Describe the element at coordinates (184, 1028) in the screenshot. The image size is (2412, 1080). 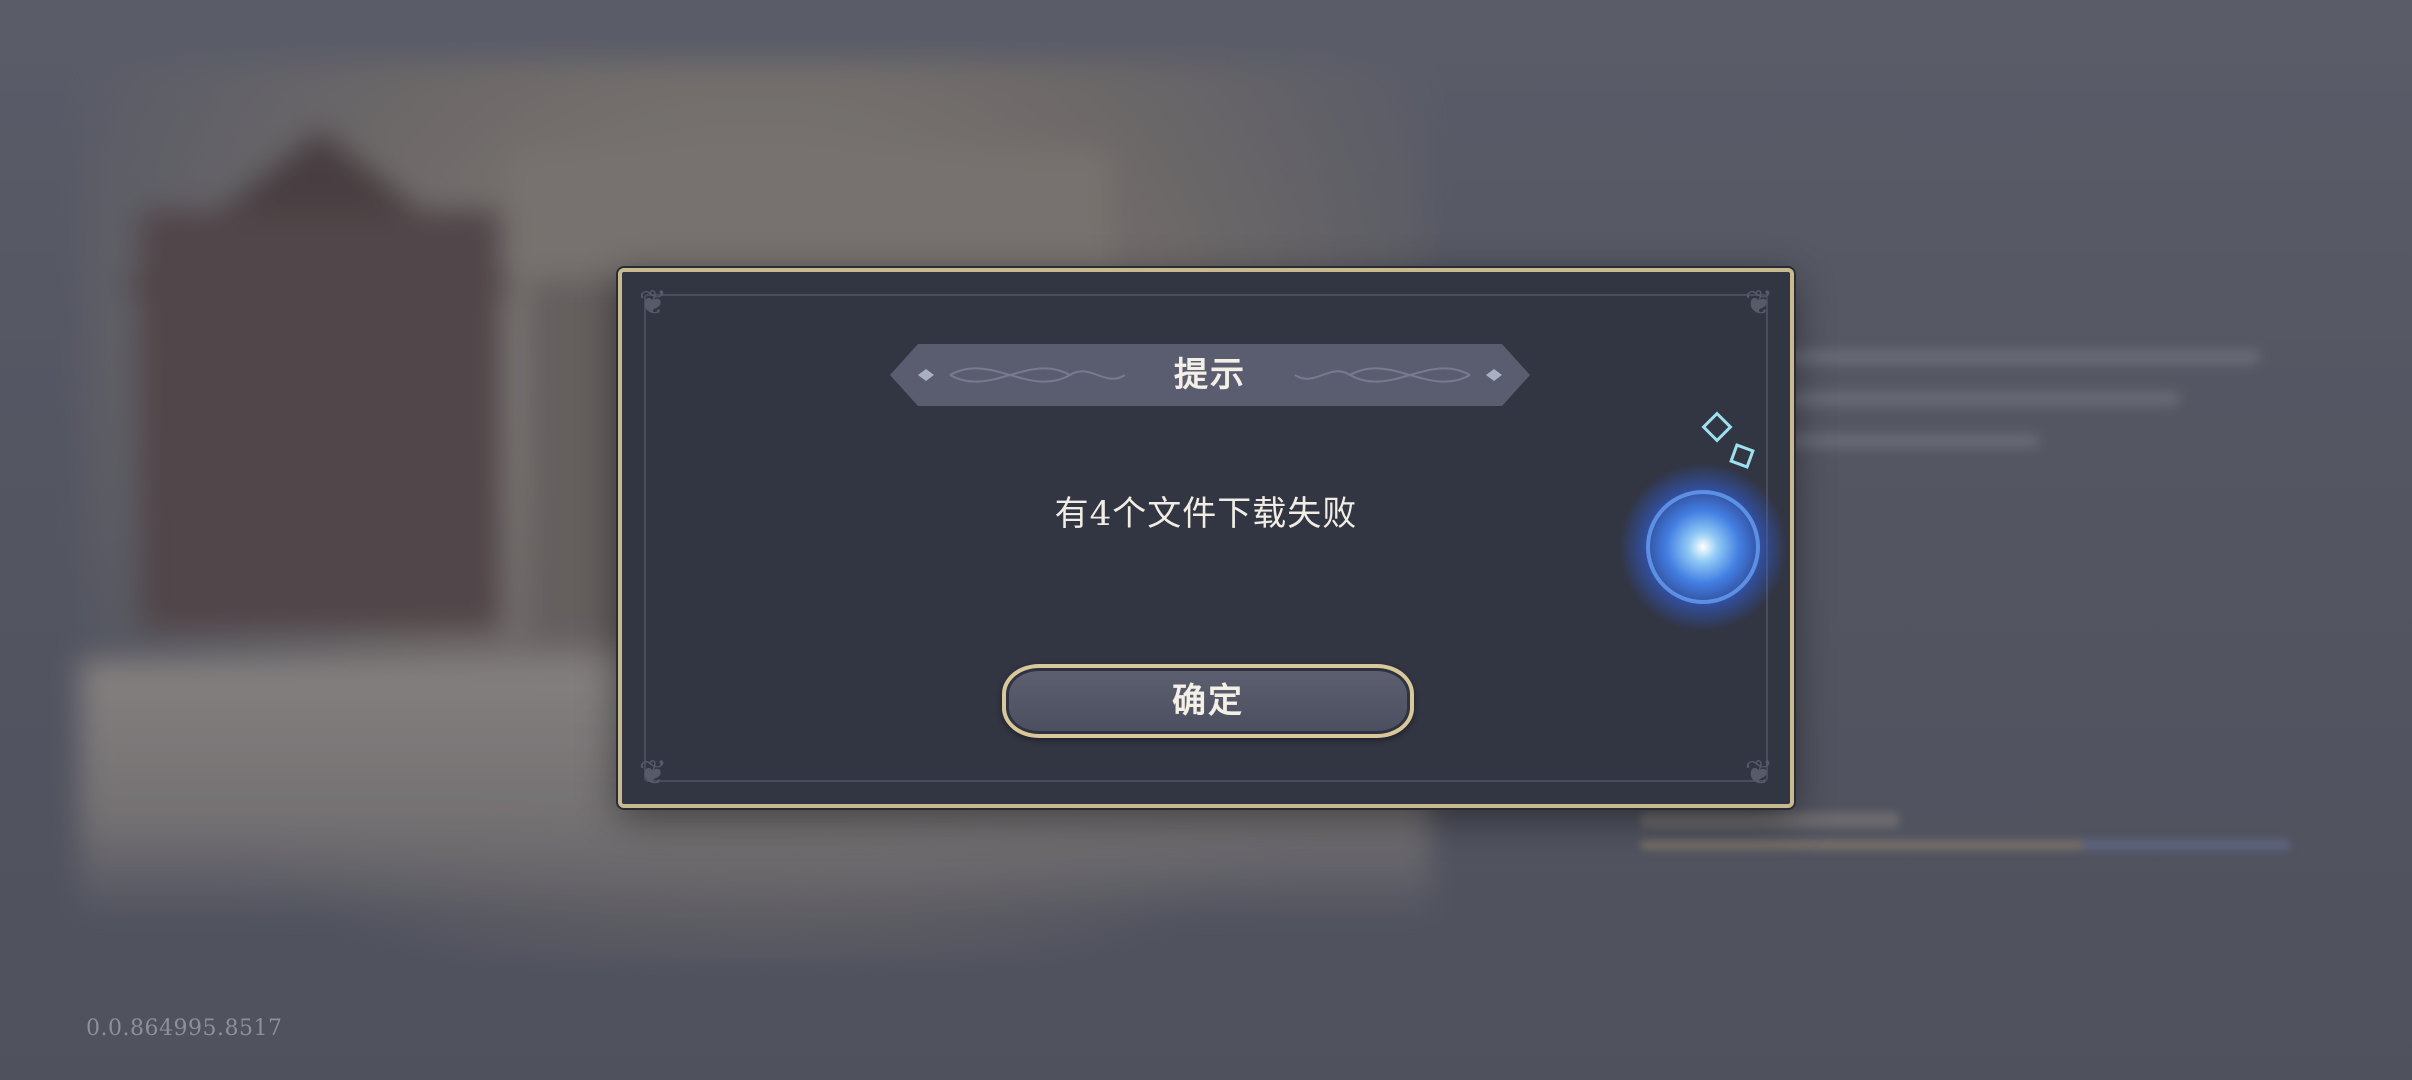
I see `version-label: 0.0.864995.8517` at that location.